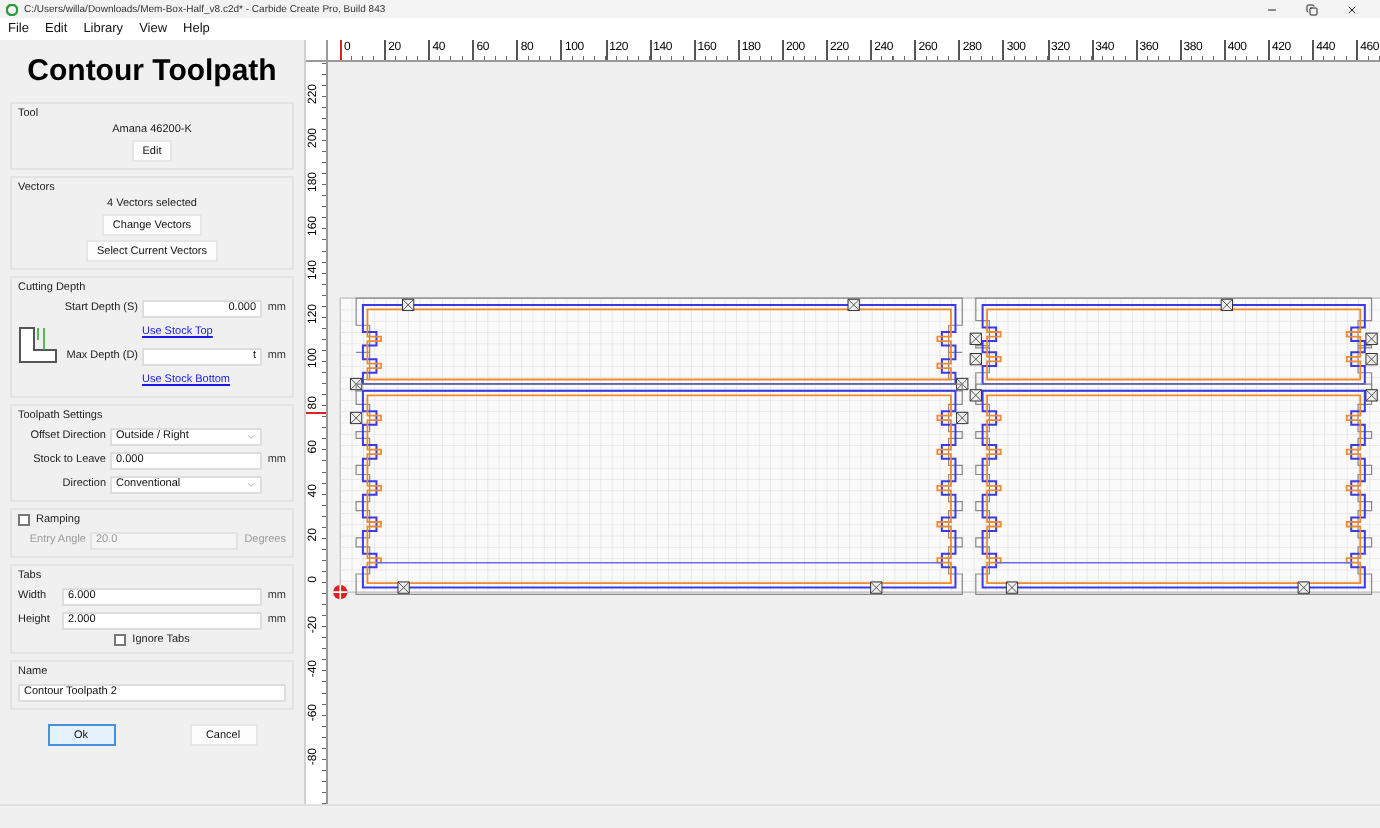  I want to click on restore-icon, so click(1312, 9).